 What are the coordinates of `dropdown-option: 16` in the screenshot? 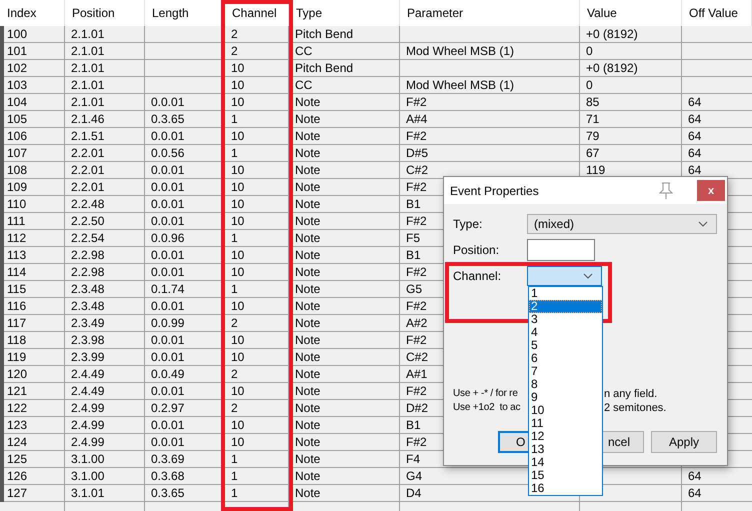 It's located at (565, 488).